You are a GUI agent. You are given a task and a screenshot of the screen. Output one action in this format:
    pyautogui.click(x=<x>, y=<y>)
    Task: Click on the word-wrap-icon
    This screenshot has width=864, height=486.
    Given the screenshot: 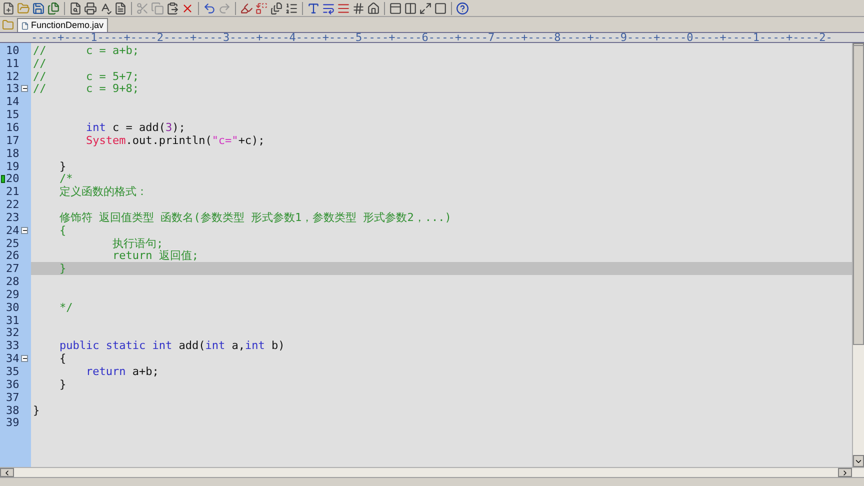 What is the action you would take?
    pyautogui.click(x=328, y=8)
    